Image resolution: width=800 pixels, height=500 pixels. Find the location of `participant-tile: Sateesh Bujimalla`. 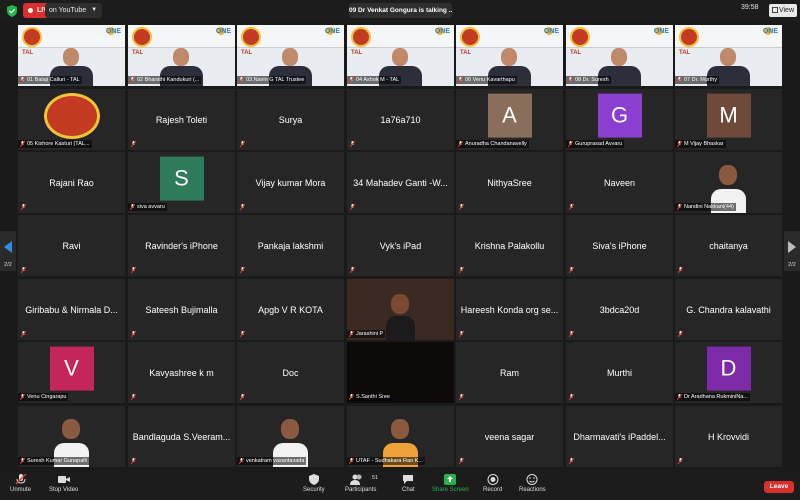

participant-tile: Sateesh Bujimalla is located at coordinates (181, 309).